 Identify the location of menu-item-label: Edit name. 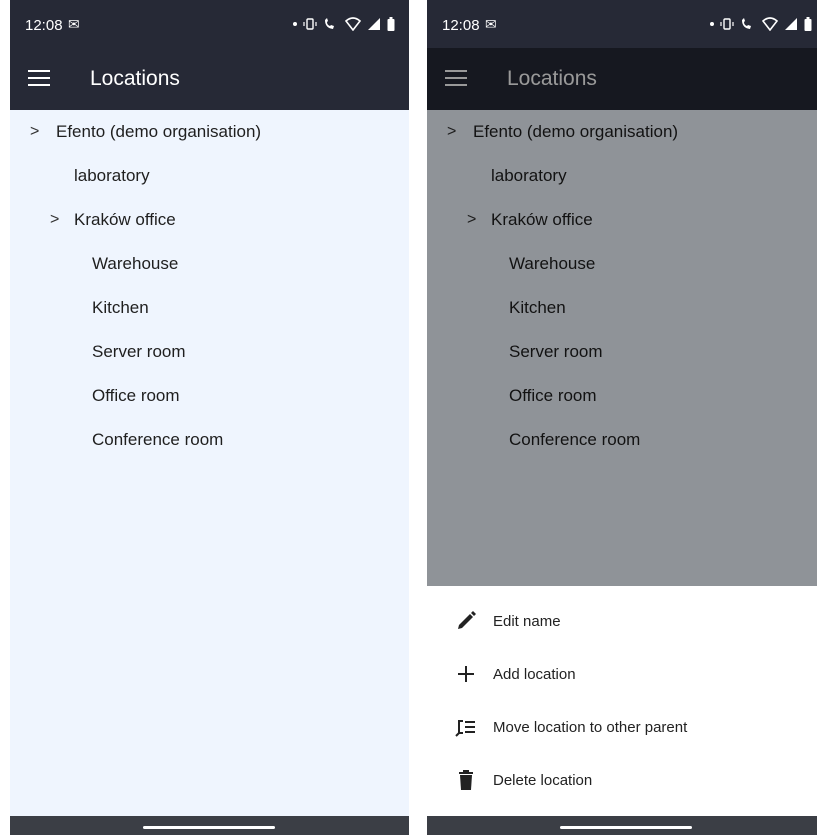
(527, 621).